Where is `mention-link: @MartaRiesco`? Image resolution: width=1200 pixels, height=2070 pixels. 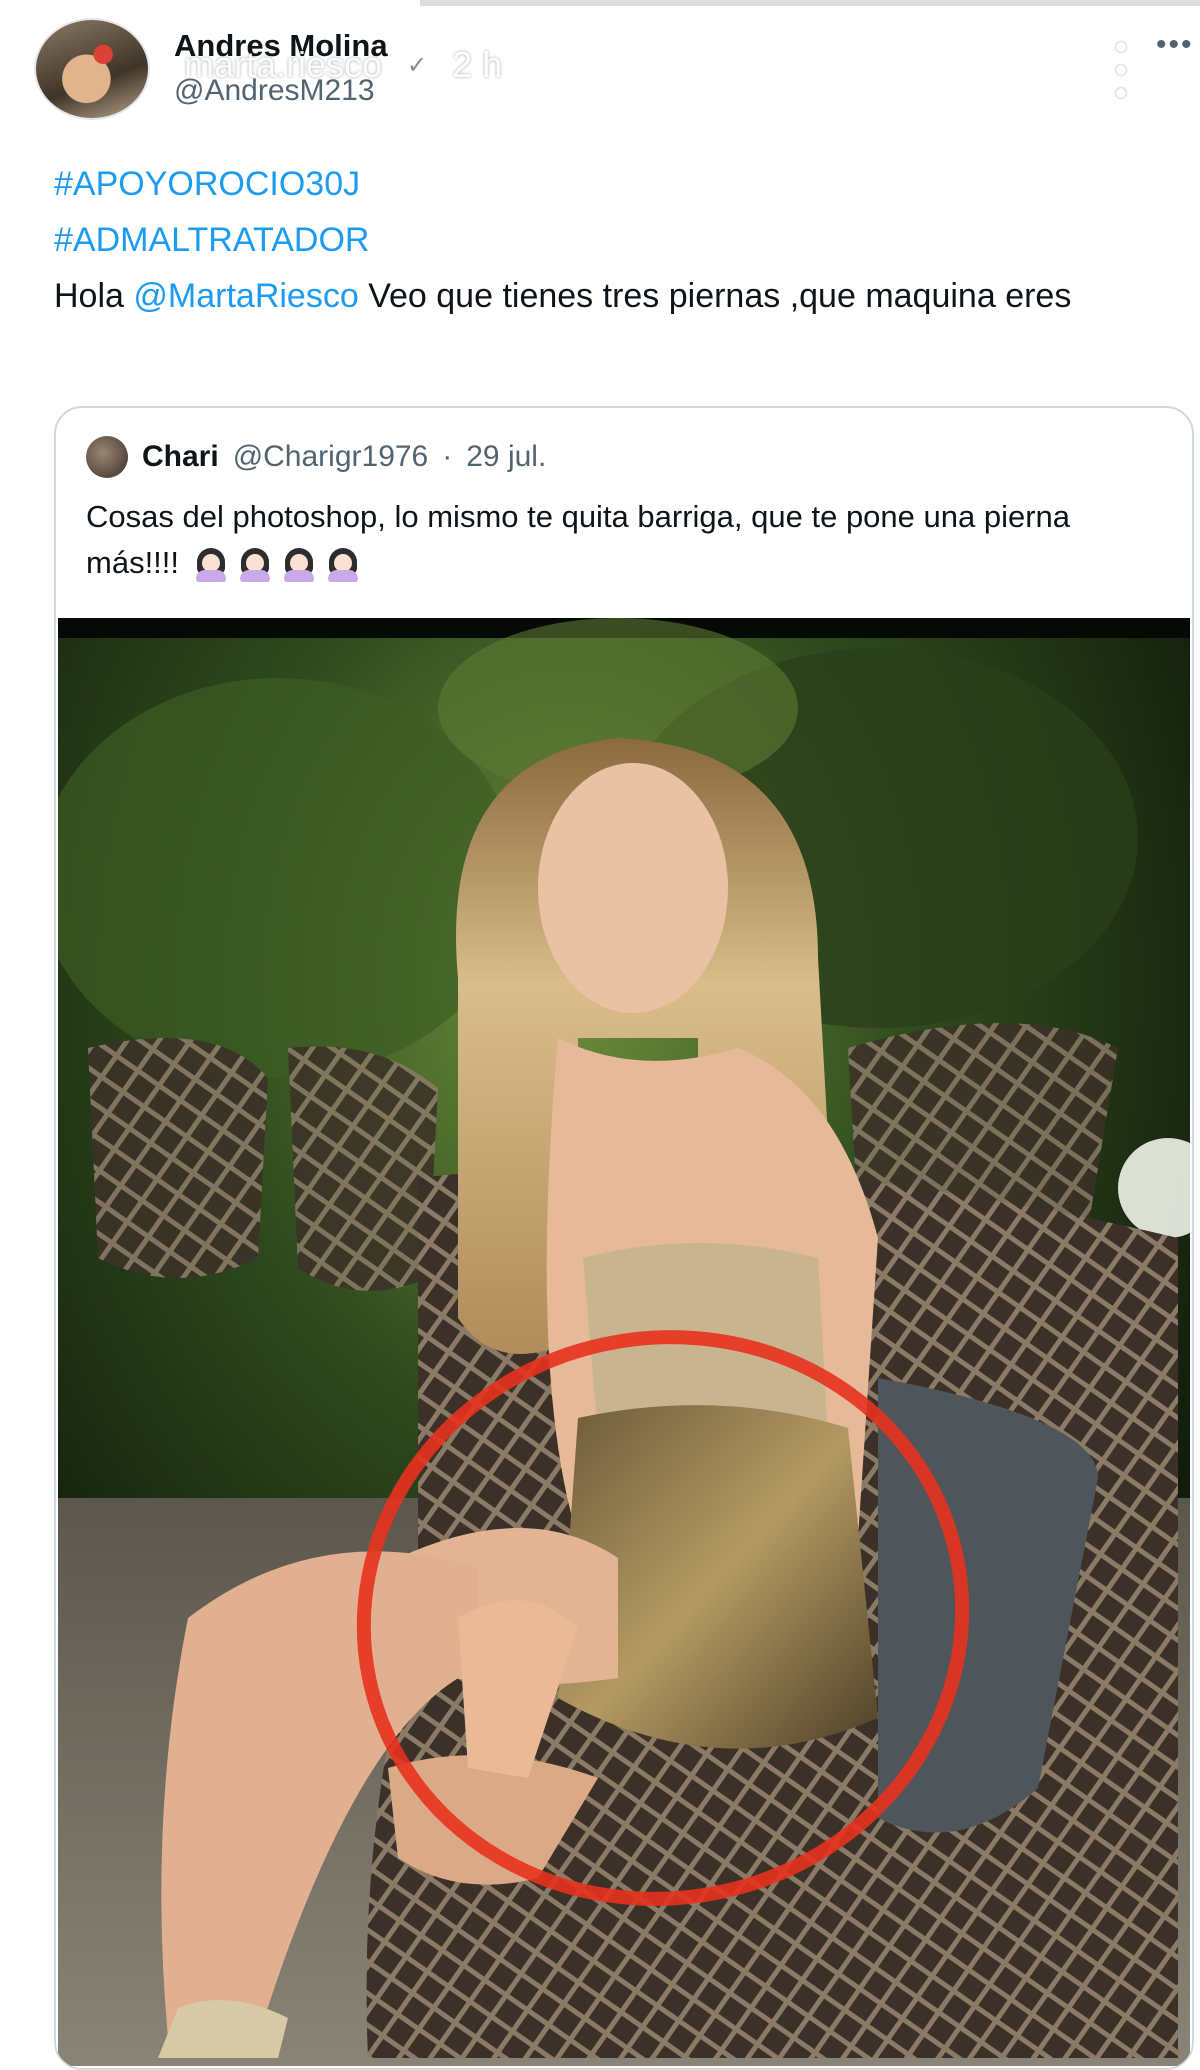 mention-link: @MartaRiesco is located at coordinates (245, 296).